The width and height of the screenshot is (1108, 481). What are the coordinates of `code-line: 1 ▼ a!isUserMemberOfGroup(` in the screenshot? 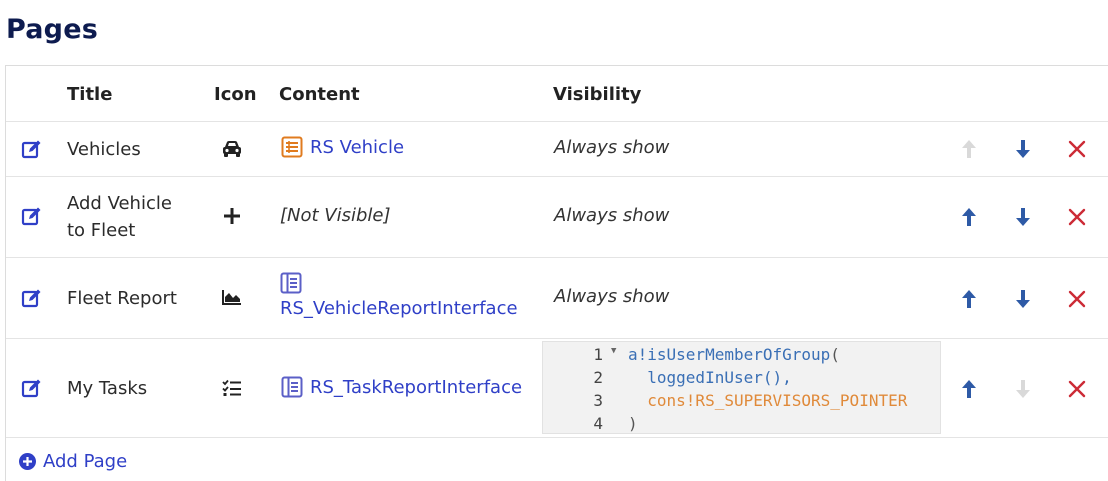 It's located at (742, 356).